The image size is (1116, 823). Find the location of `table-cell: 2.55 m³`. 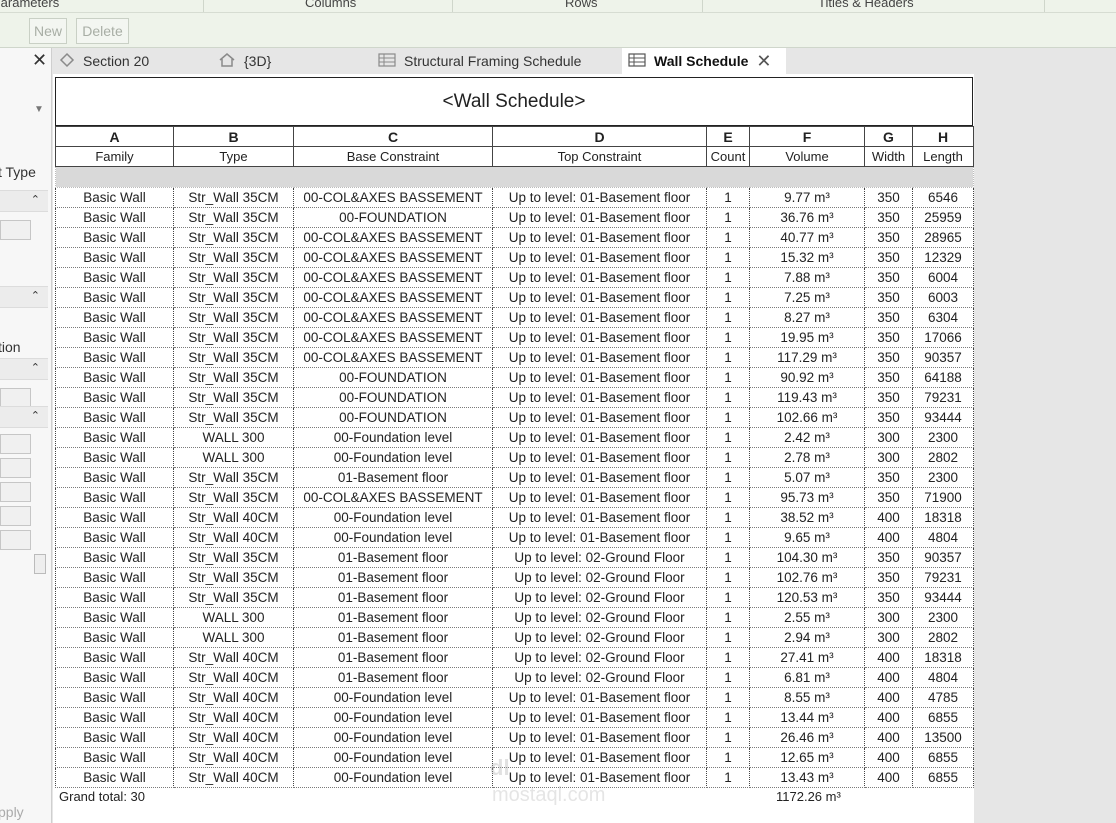

table-cell: 2.55 m³ is located at coordinates (807, 617).